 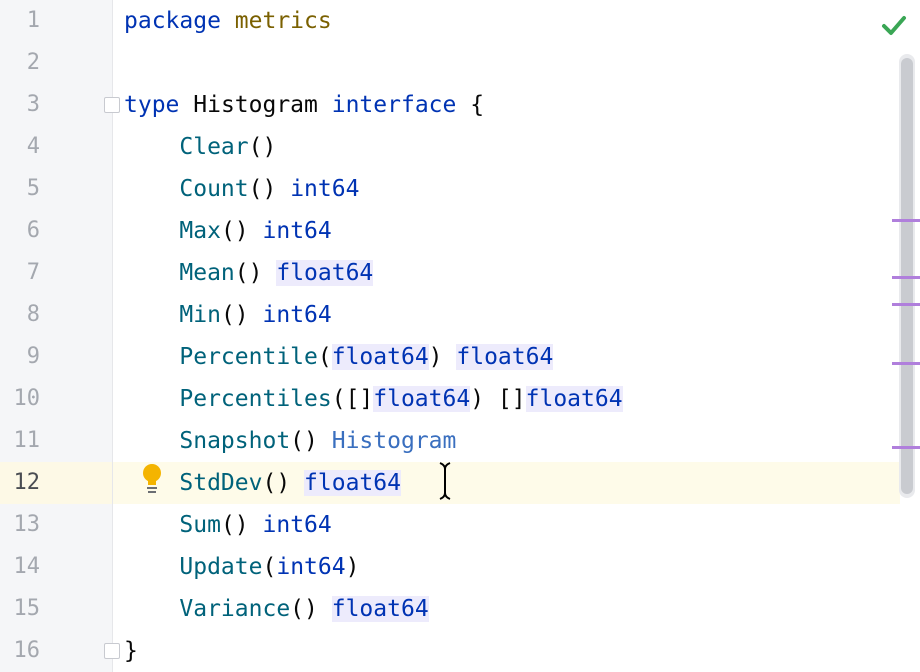 I want to click on code-line-15: Variance() float64, so click(x=276, y=609).